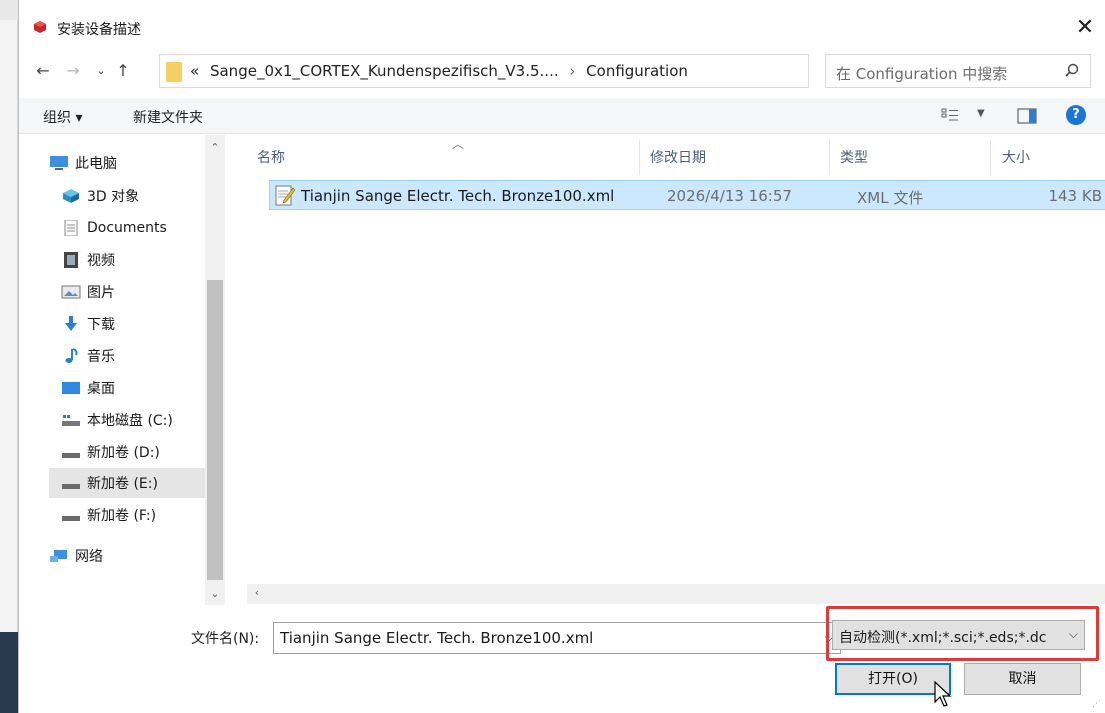 The image size is (1105, 713). I want to click on file-modified: 2026/4/13 16:57, so click(729, 196).